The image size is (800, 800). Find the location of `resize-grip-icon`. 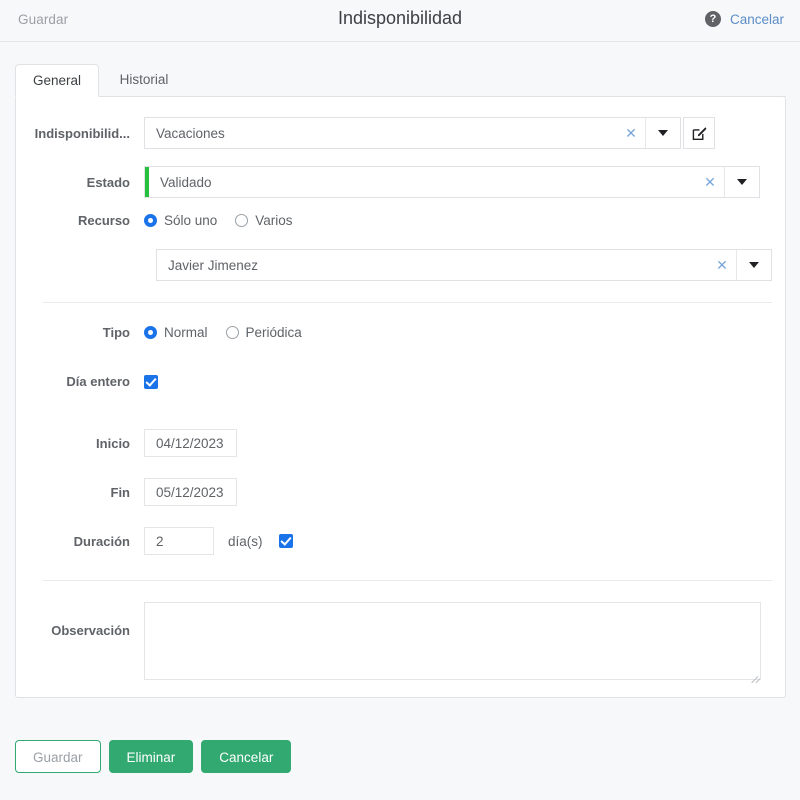

resize-grip-icon is located at coordinates (755, 676).